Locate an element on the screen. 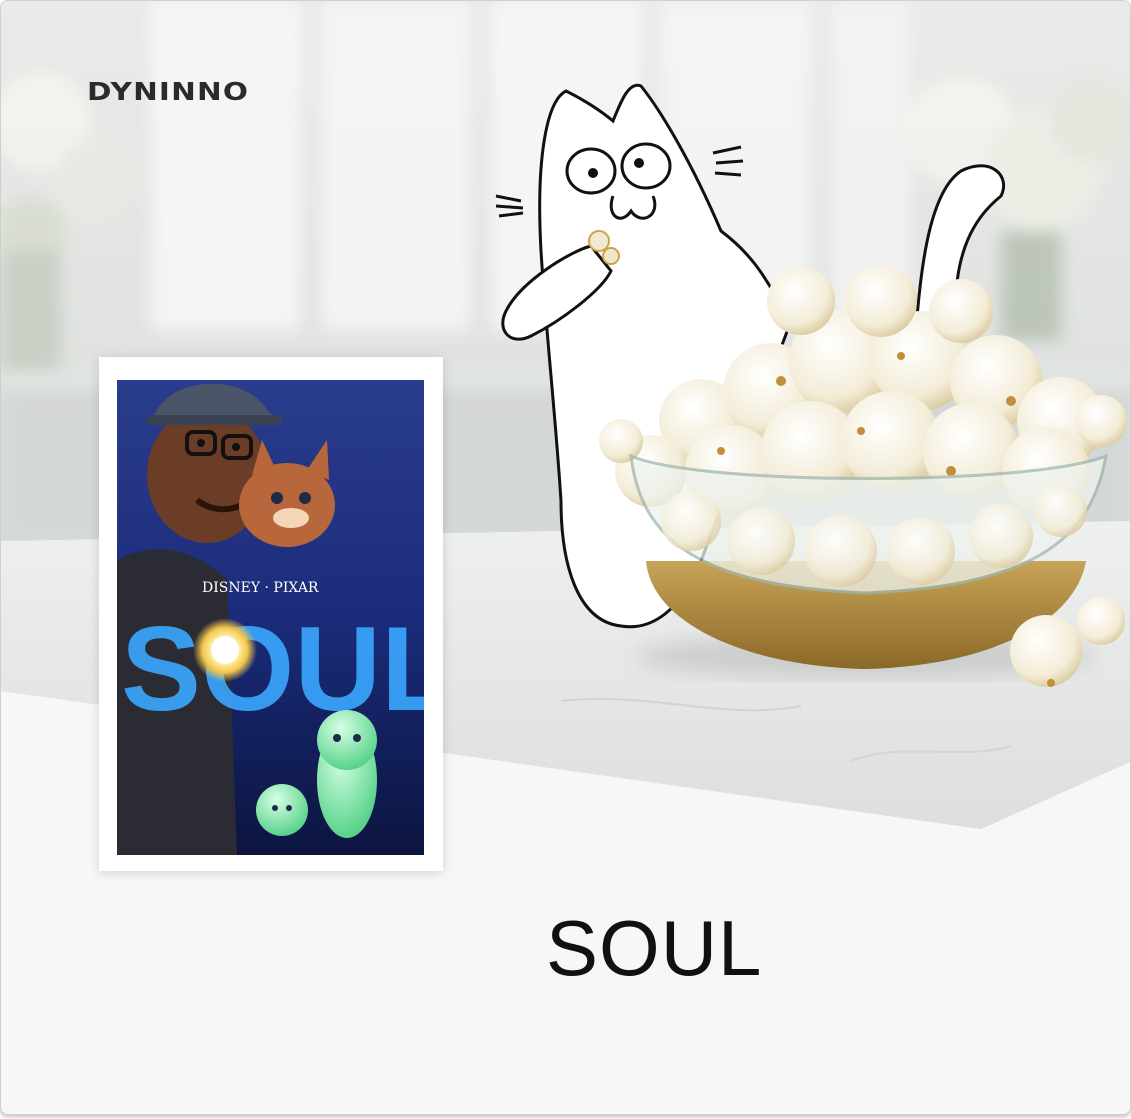 Image resolution: width=1131 pixels, height=1119 pixels. movie-title: SOUL is located at coordinates (654, 948).